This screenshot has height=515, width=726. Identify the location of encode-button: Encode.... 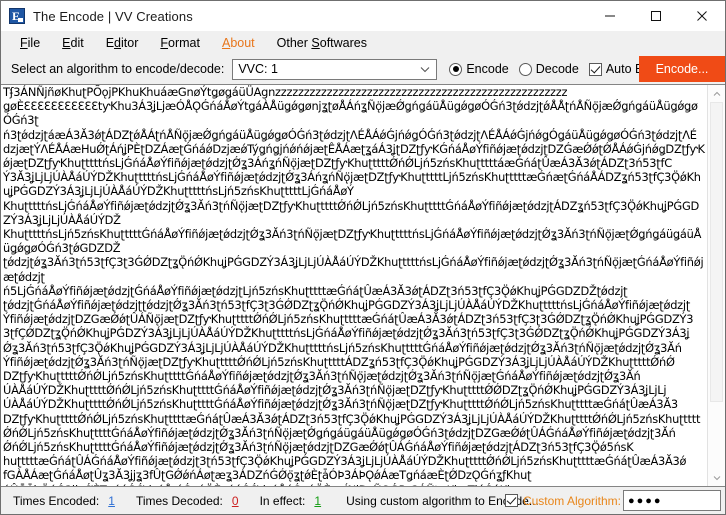
(682, 69).